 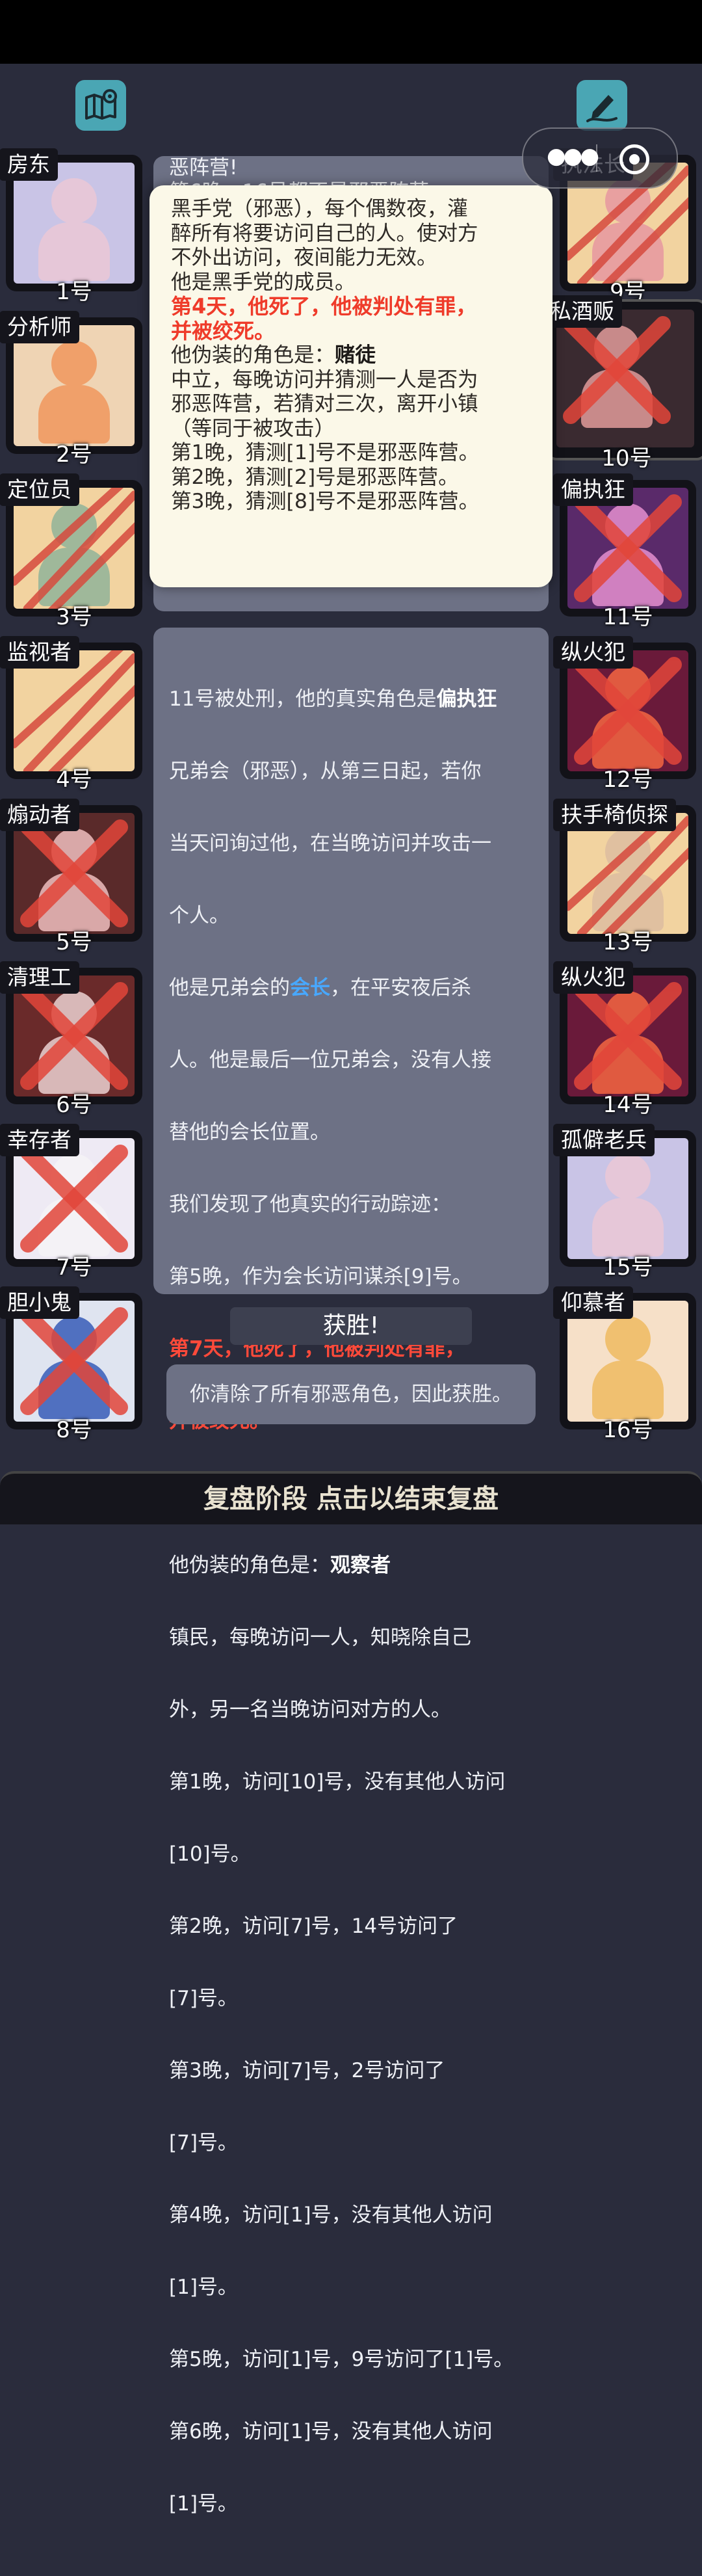 What do you see at coordinates (230, 988) in the screenshot?
I see `log-text: 他是兄弟会的` at bounding box center [230, 988].